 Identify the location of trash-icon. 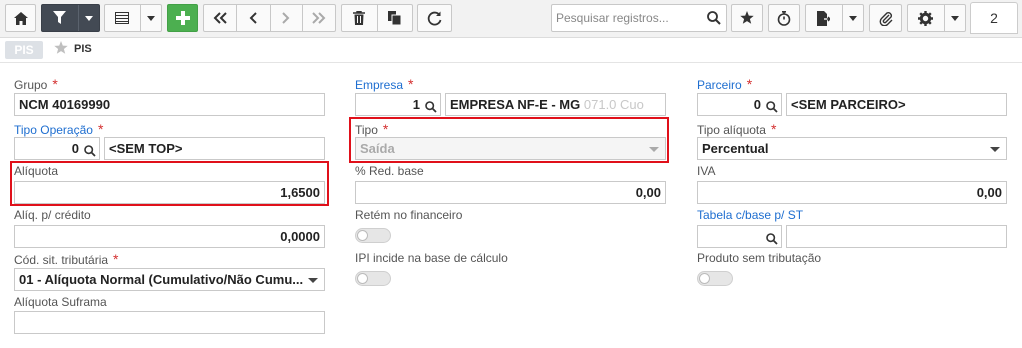
(359, 18).